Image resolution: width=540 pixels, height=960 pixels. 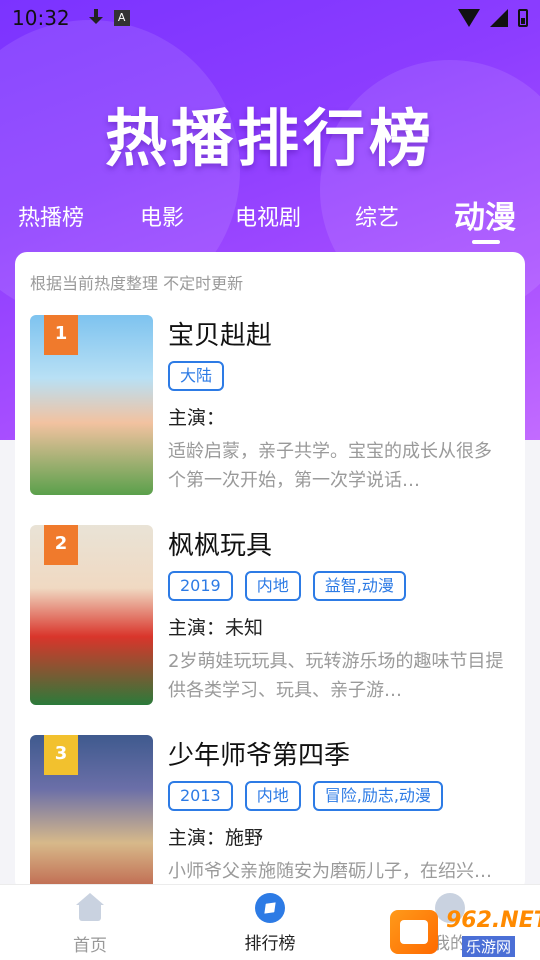 I want to click on tag: 2019, so click(x=200, y=586).